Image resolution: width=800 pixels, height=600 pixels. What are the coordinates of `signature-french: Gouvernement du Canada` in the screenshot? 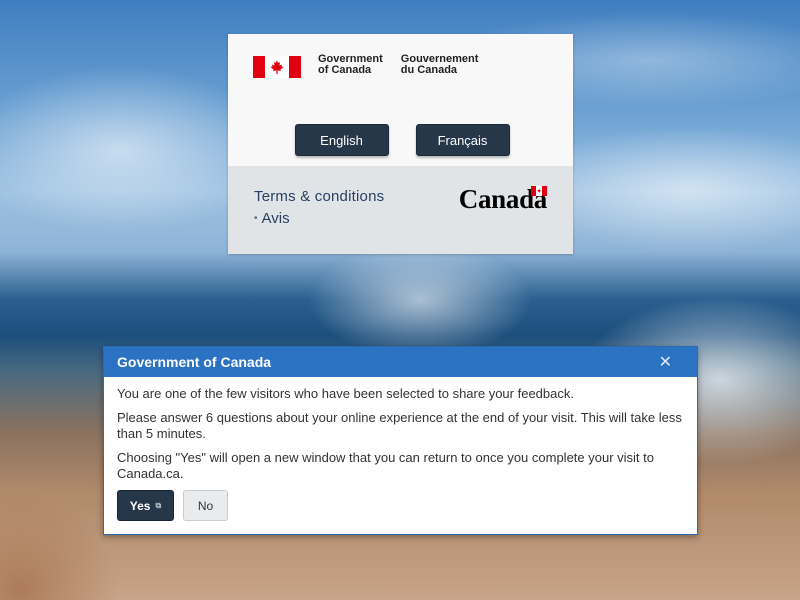 It's located at (440, 65).